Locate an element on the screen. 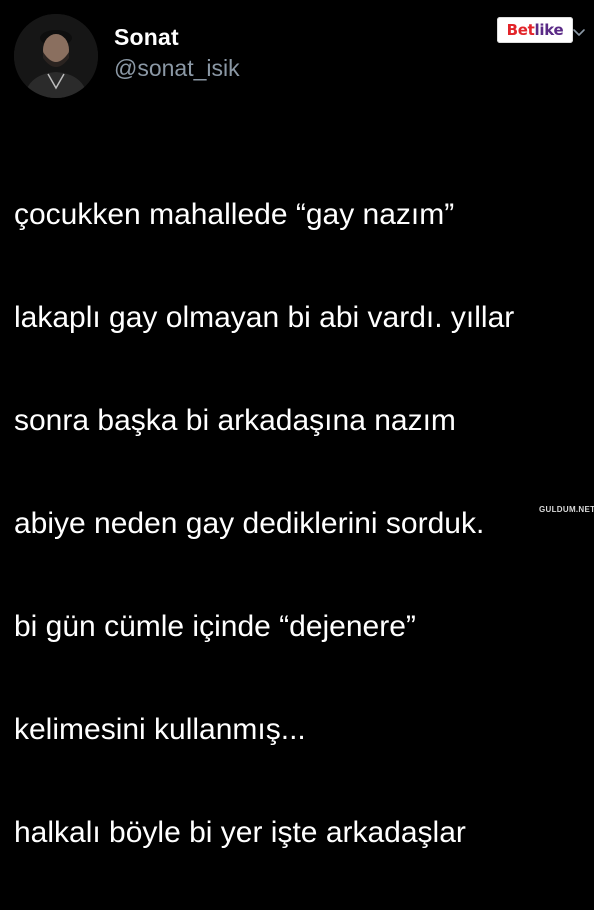 The height and width of the screenshot is (910, 594). tweet-line: abiye neden gay dediklerini sorduk. is located at coordinates (249, 523).